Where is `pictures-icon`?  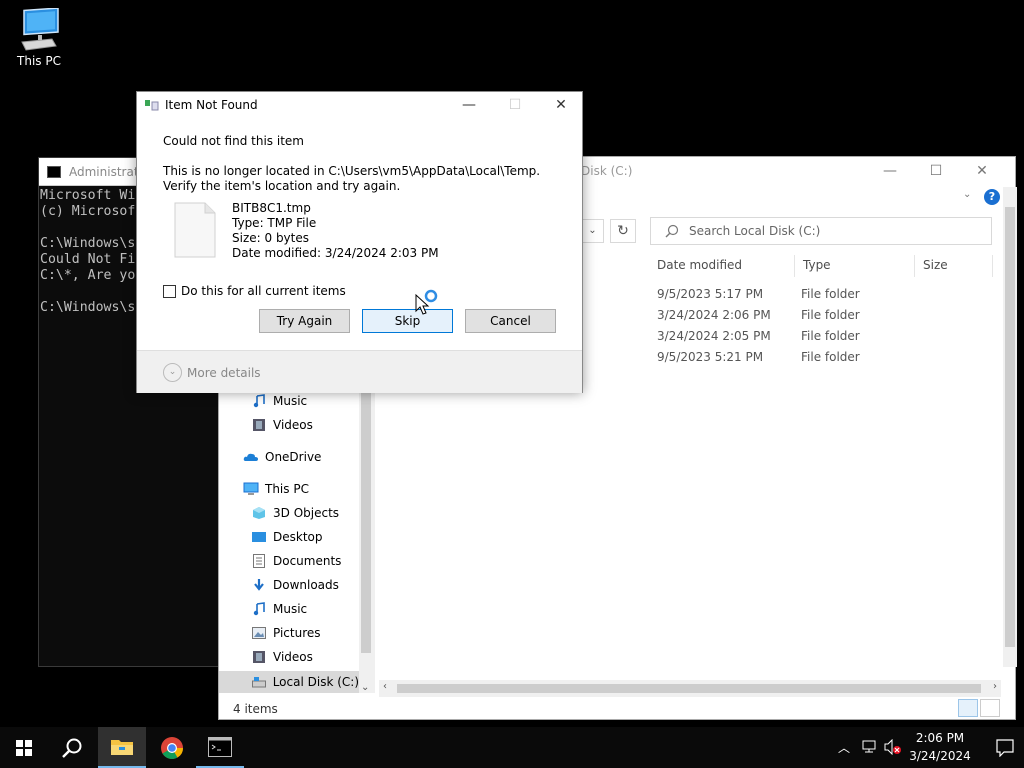 pictures-icon is located at coordinates (259, 633).